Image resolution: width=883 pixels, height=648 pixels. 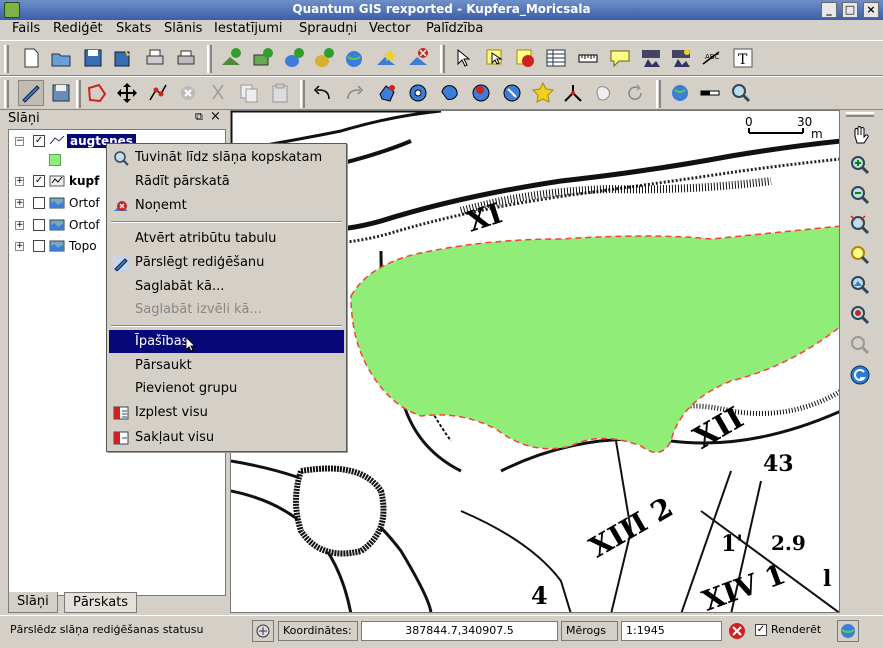 What do you see at coordinates (186, 58) in the screenshot?
I see `print-icon` at bounding box center [186, 58].